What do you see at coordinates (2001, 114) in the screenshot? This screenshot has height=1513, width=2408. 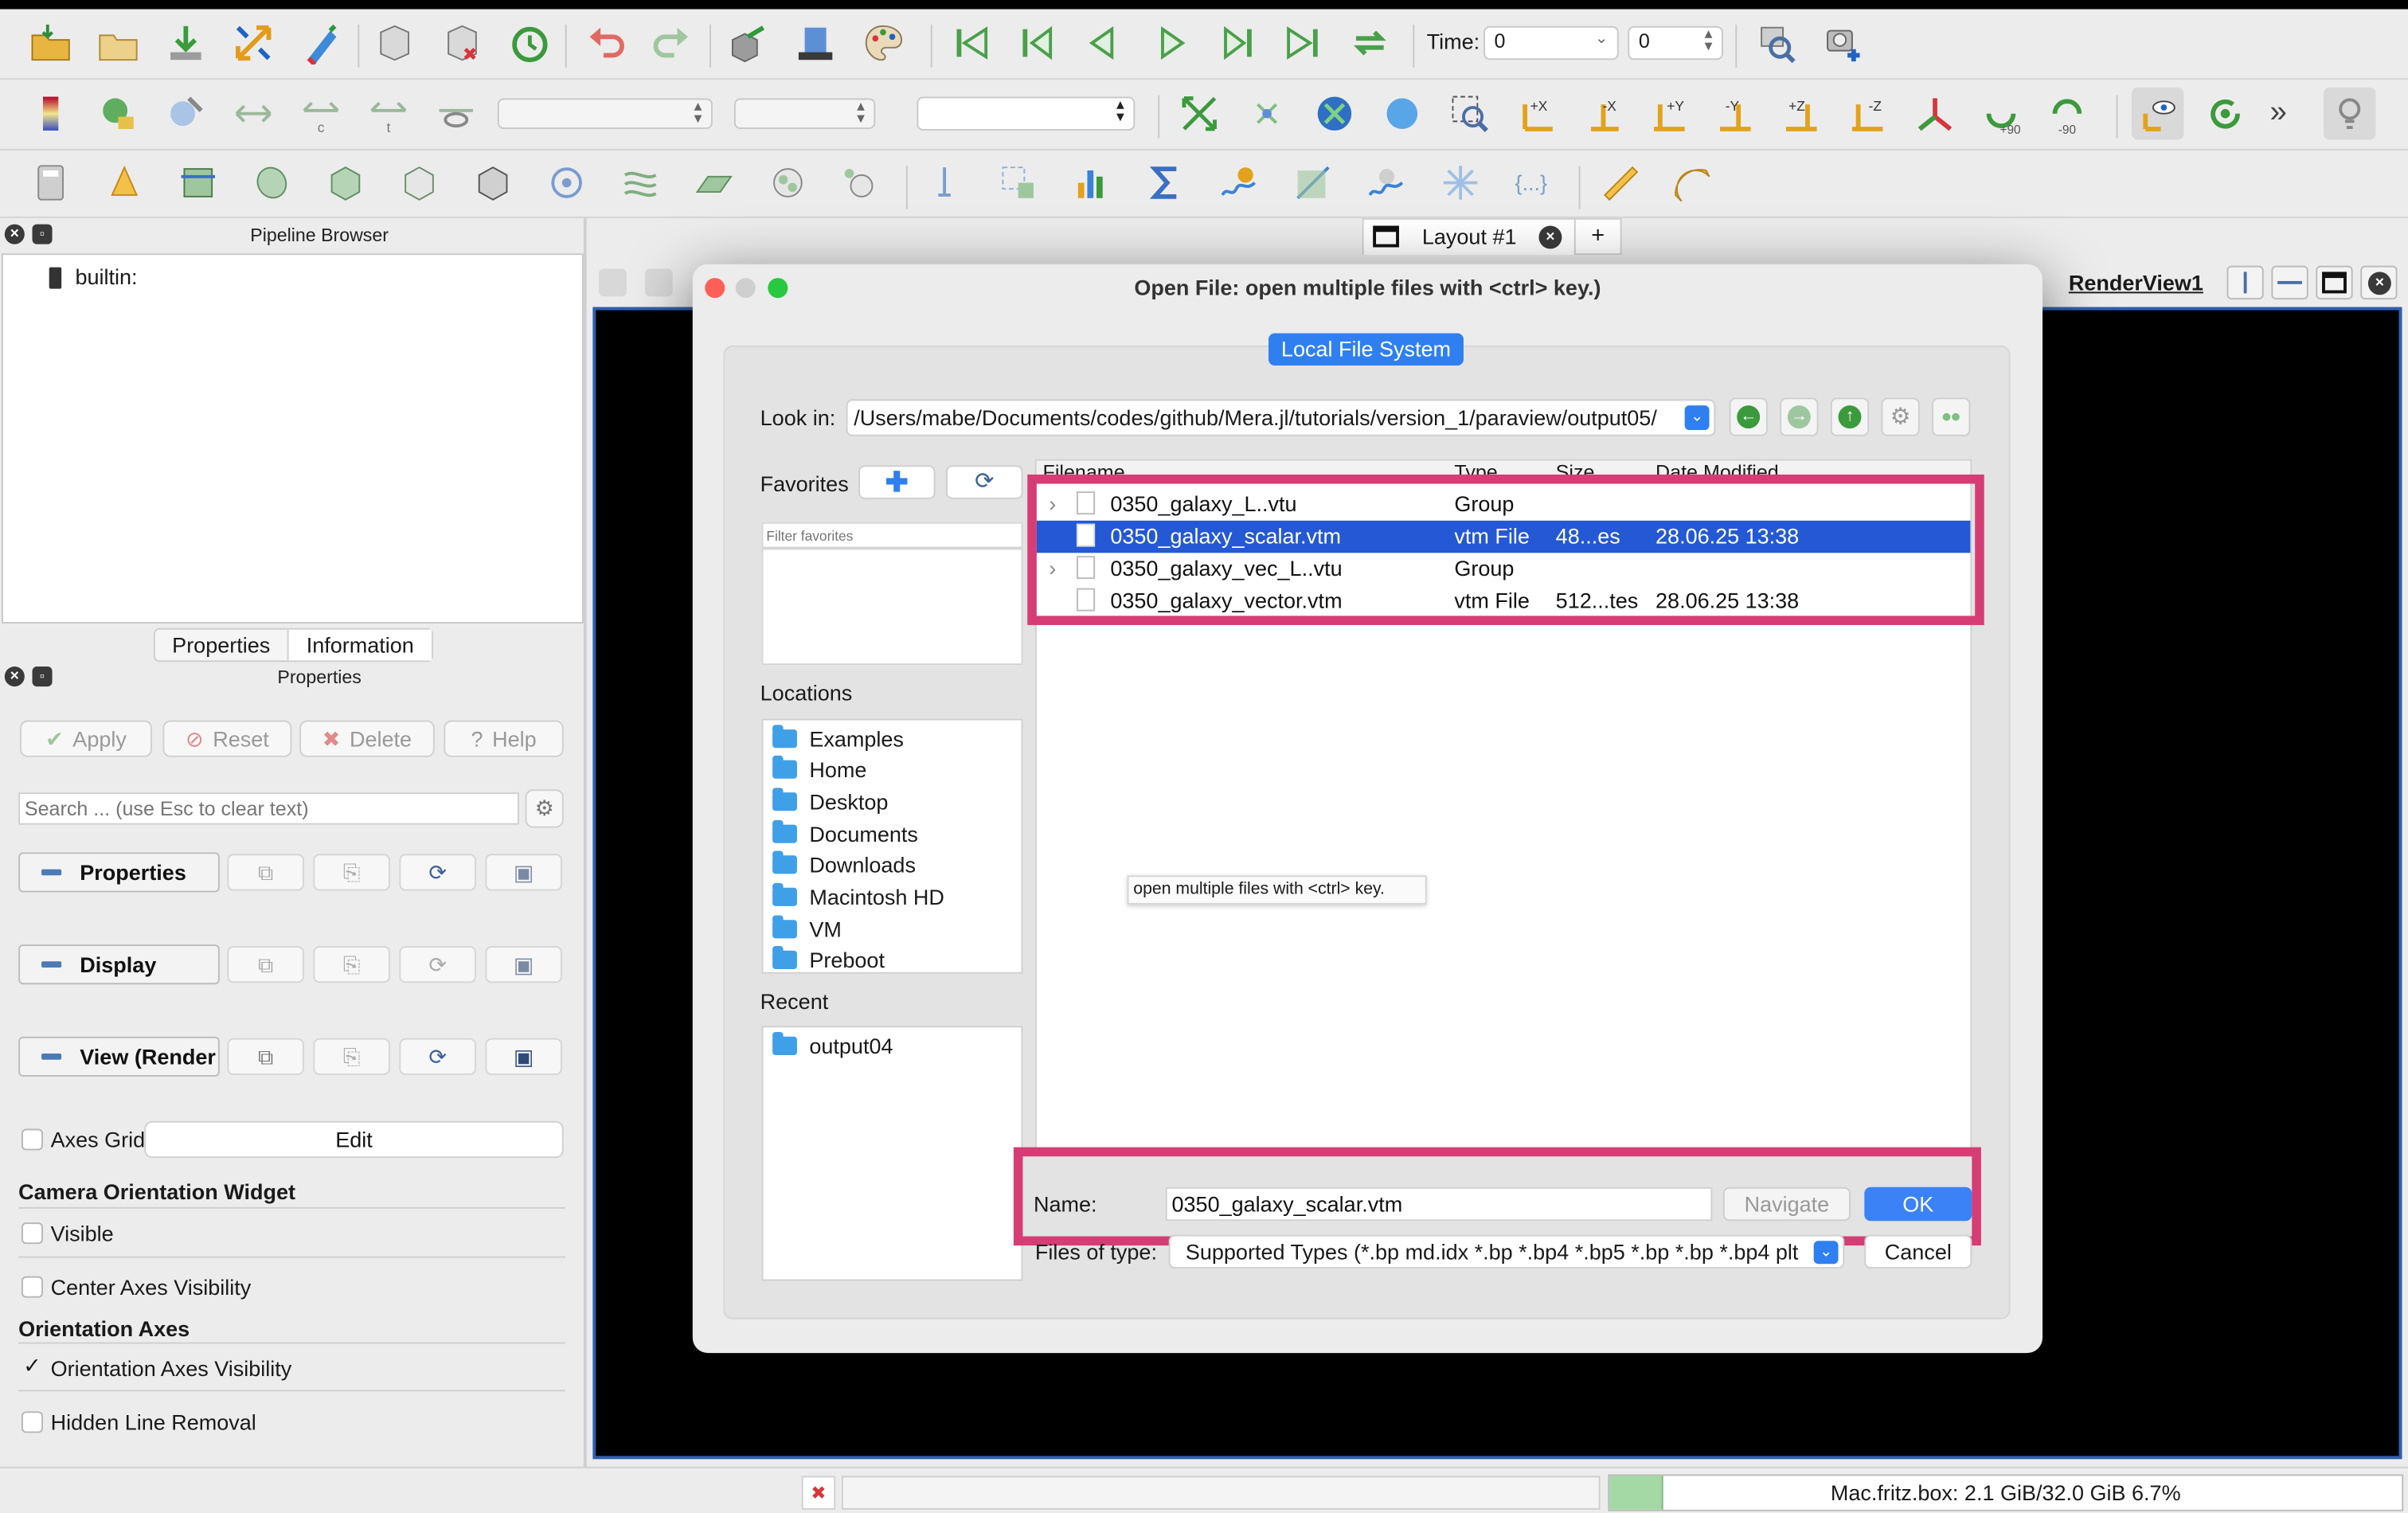 I see `rotate-plus-90-icon: +90` at bounding box center [2001, 114].